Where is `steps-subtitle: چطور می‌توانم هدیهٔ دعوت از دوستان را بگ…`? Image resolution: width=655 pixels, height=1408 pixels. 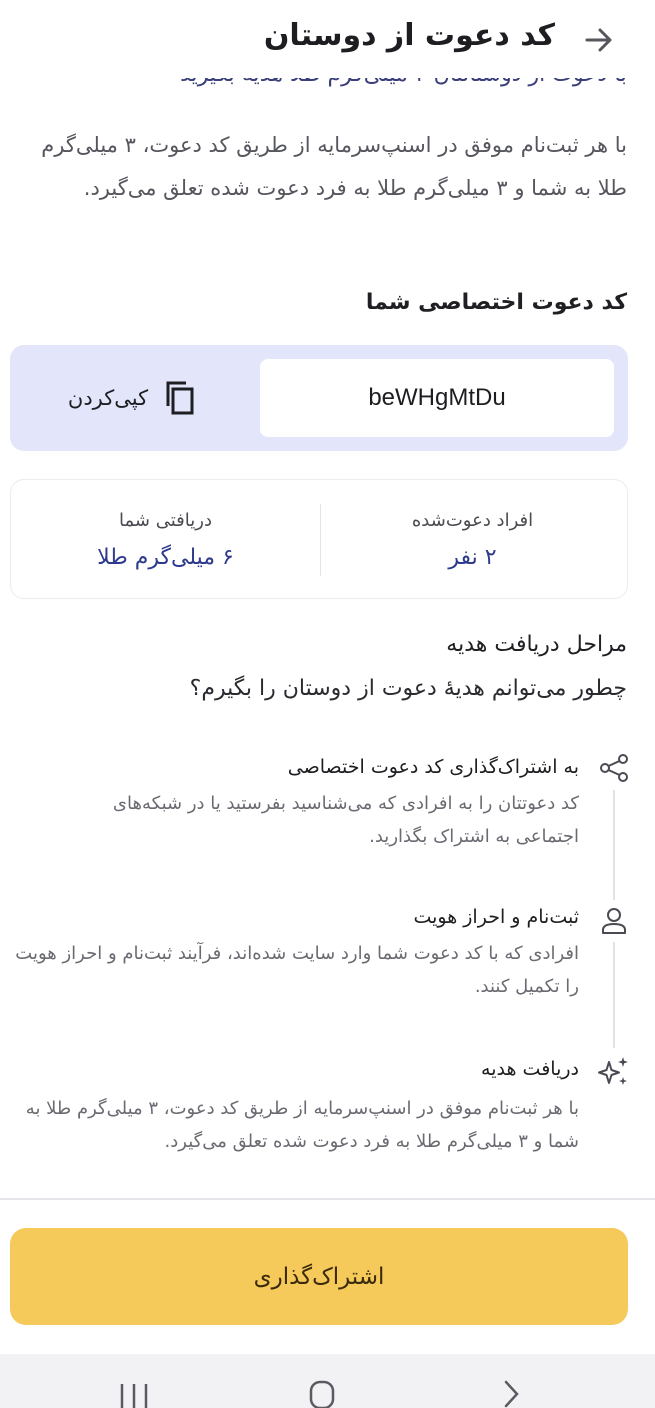 steps-subtitle: چطور می‌توانم هدیهٔ دعوت از دوستان را بگ… is located at coordinates (408, 688).